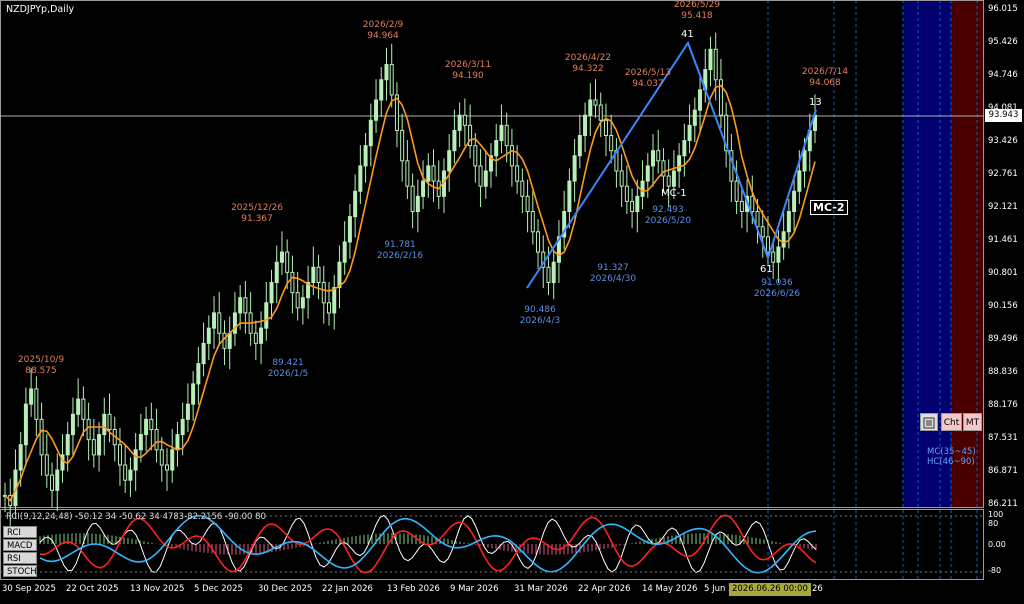 This screenshot has height=604, width=1024. Describe the element at coordinates (540, 321) in the screenshot. I see `low-date-label: 2026/4/3` at that location.